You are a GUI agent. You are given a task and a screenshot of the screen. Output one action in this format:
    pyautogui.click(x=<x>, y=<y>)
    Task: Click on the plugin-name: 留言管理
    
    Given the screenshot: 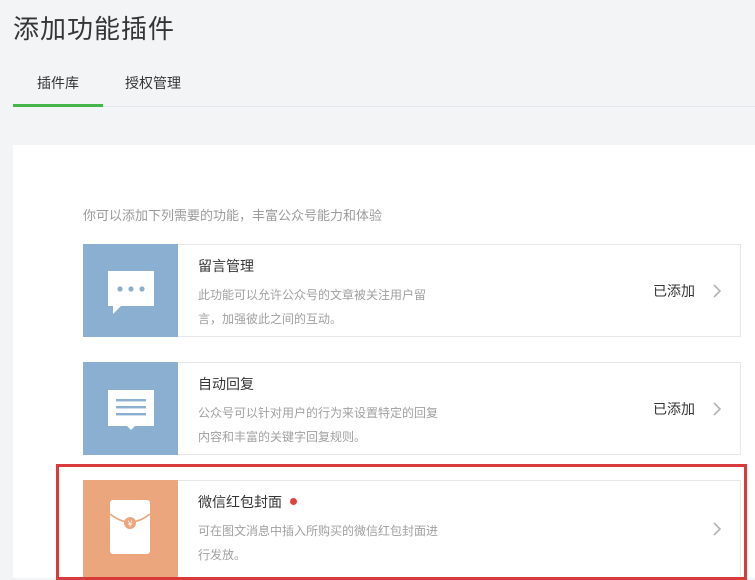 What is the action you would take?
    pyautogui.click(x=226, y=267)
    